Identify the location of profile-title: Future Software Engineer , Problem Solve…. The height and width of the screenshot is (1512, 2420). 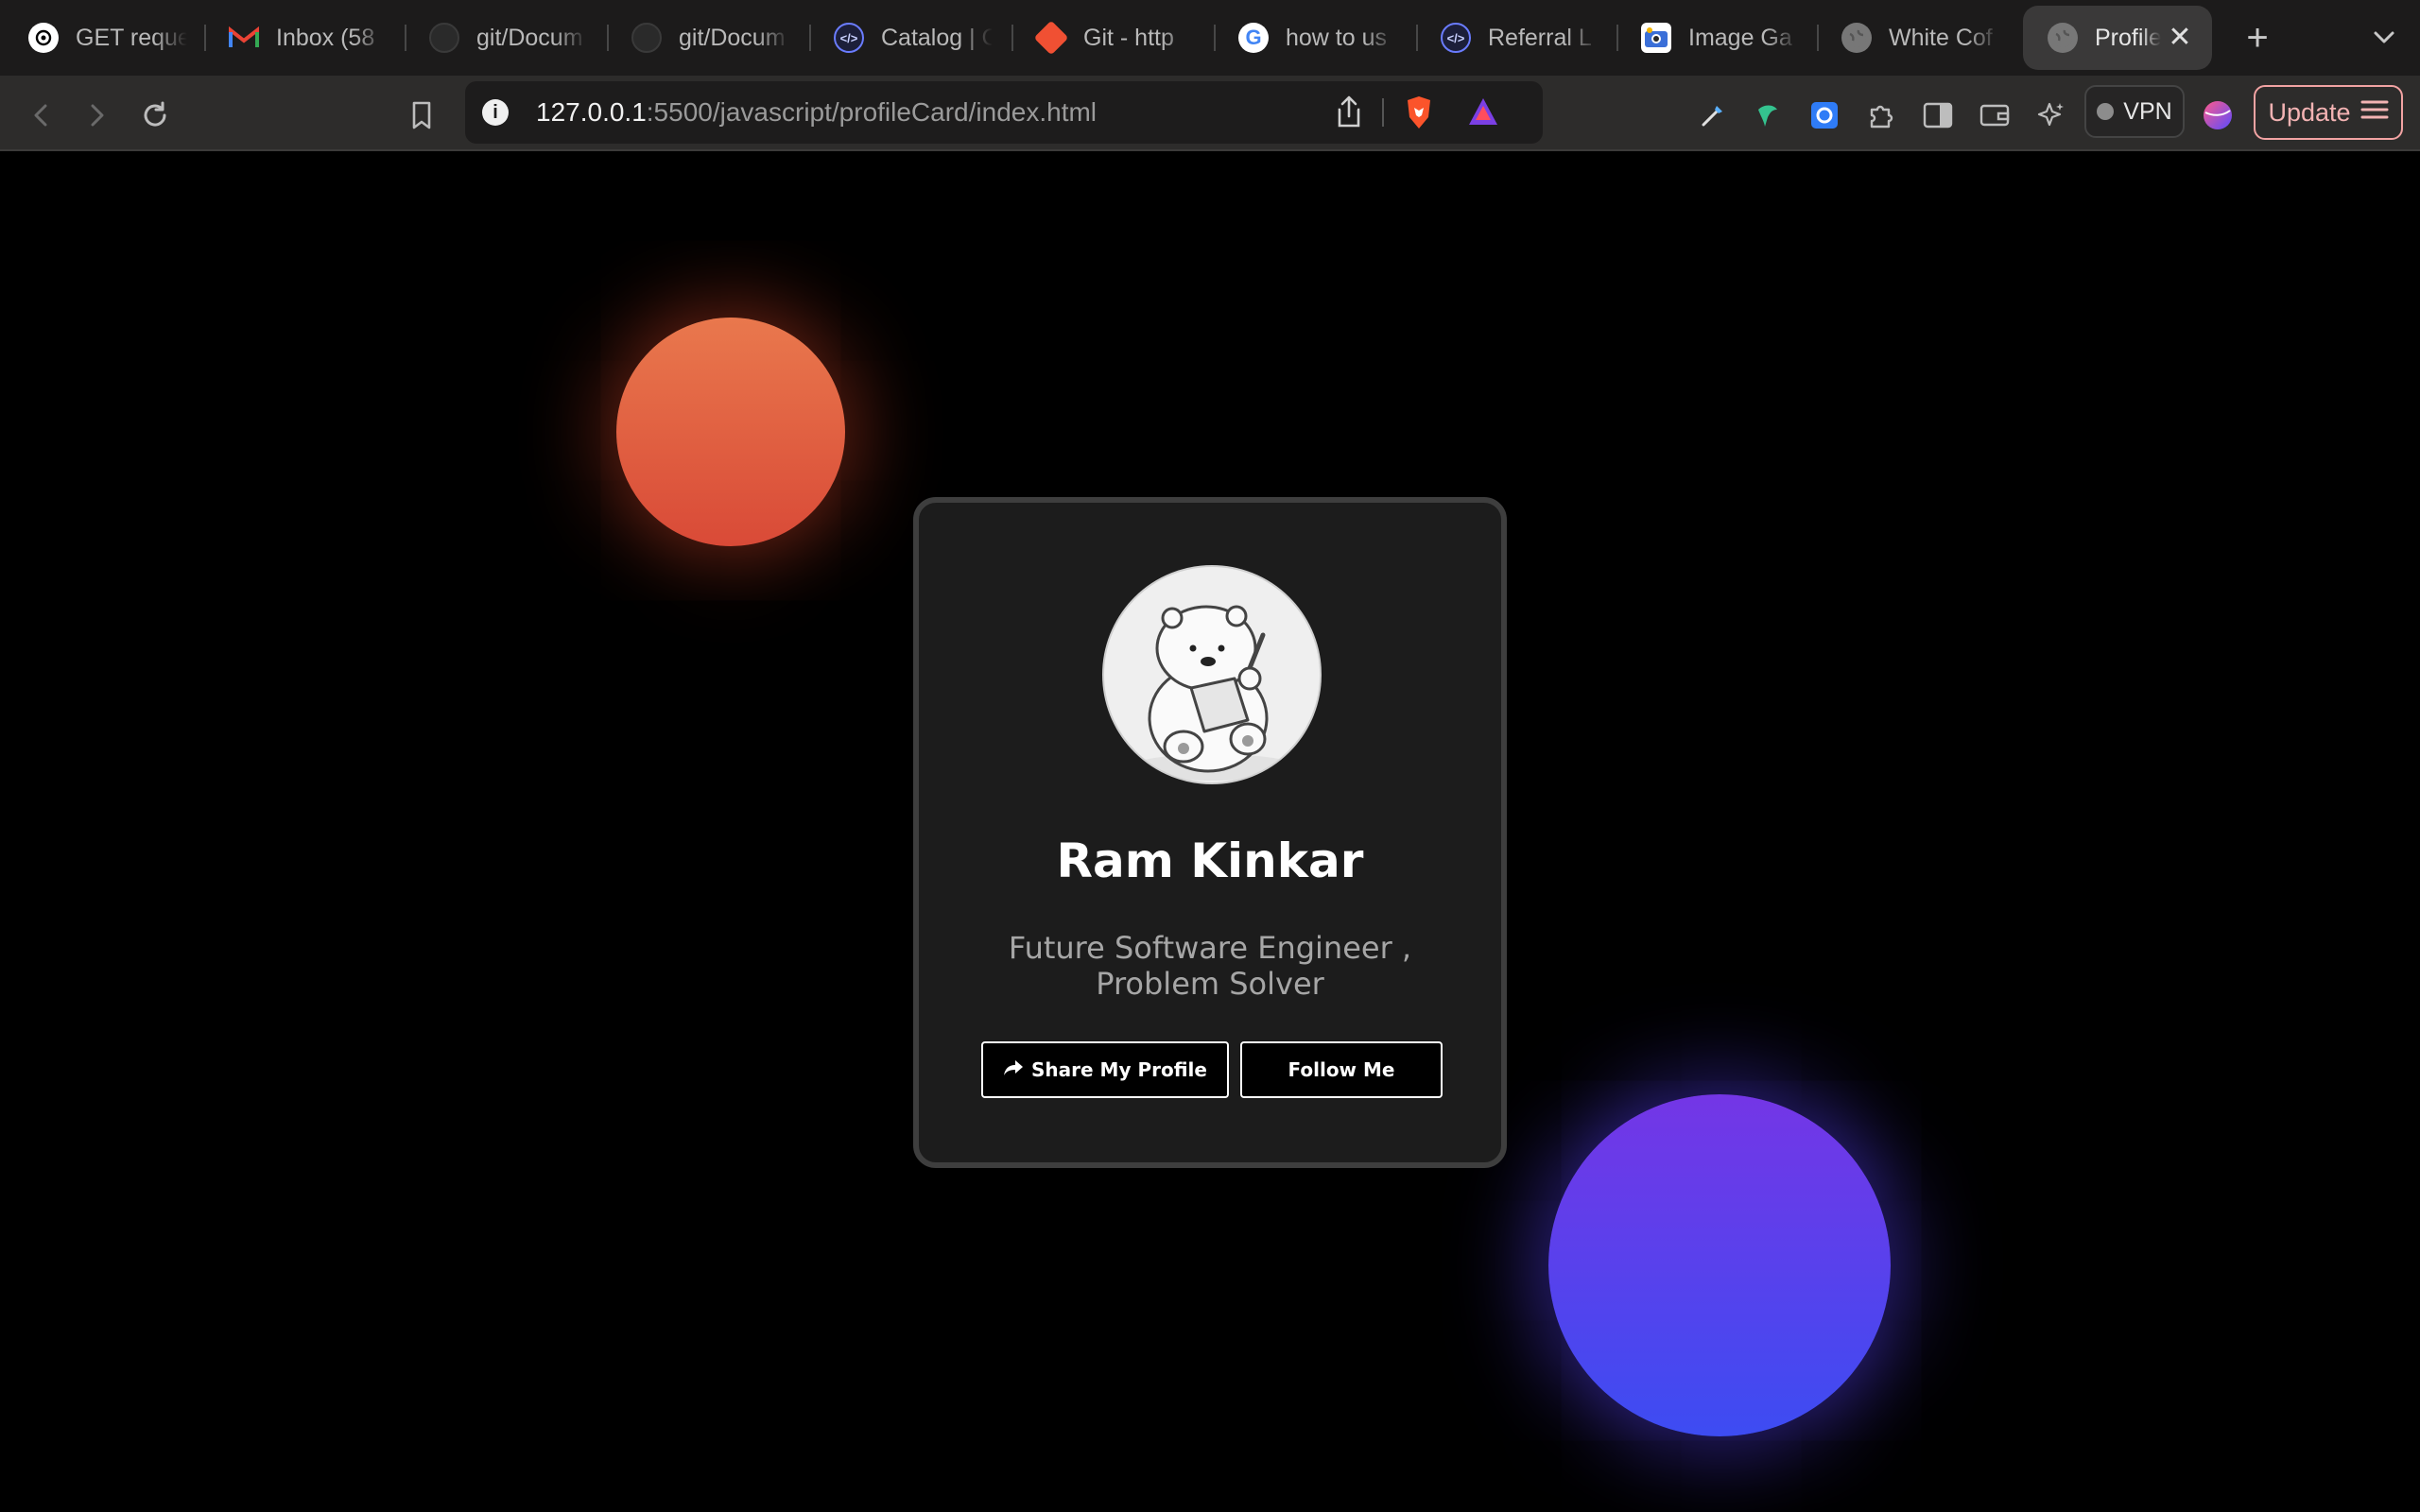
(1210, 966).